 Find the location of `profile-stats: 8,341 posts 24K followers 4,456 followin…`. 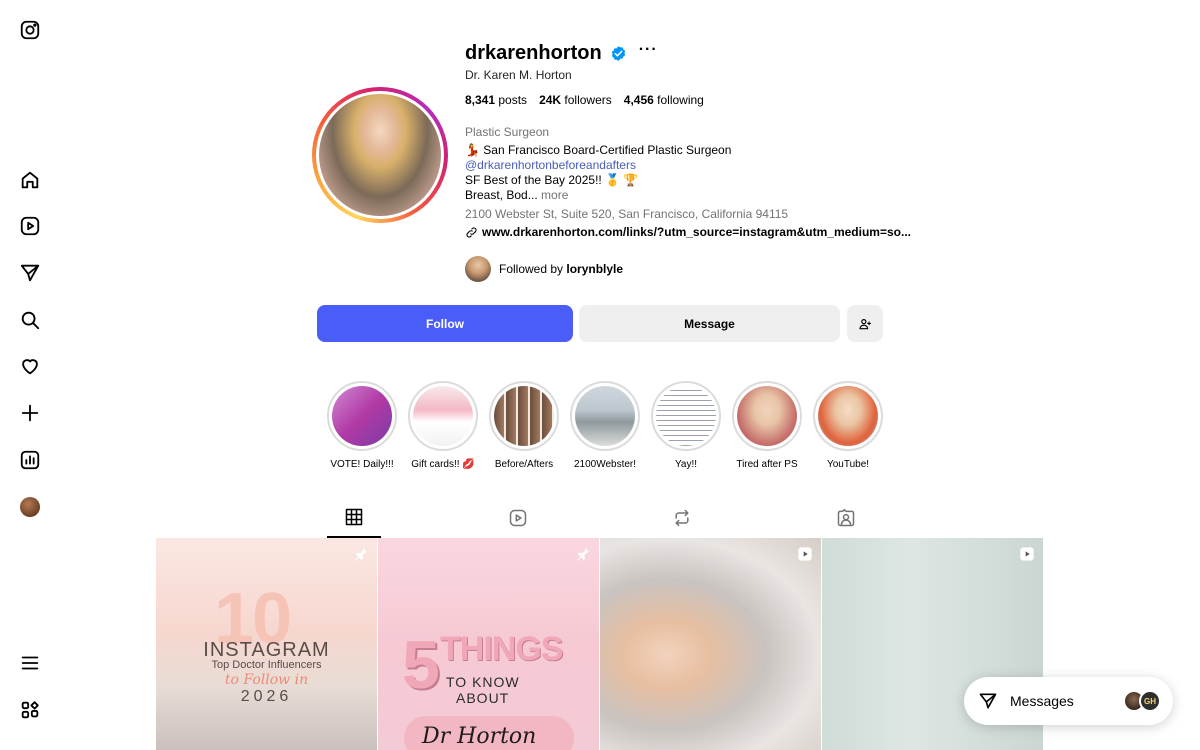

profile-stats: 8,341 posts 24K followers 4,456 followin… is located at coordinates (584, 100).